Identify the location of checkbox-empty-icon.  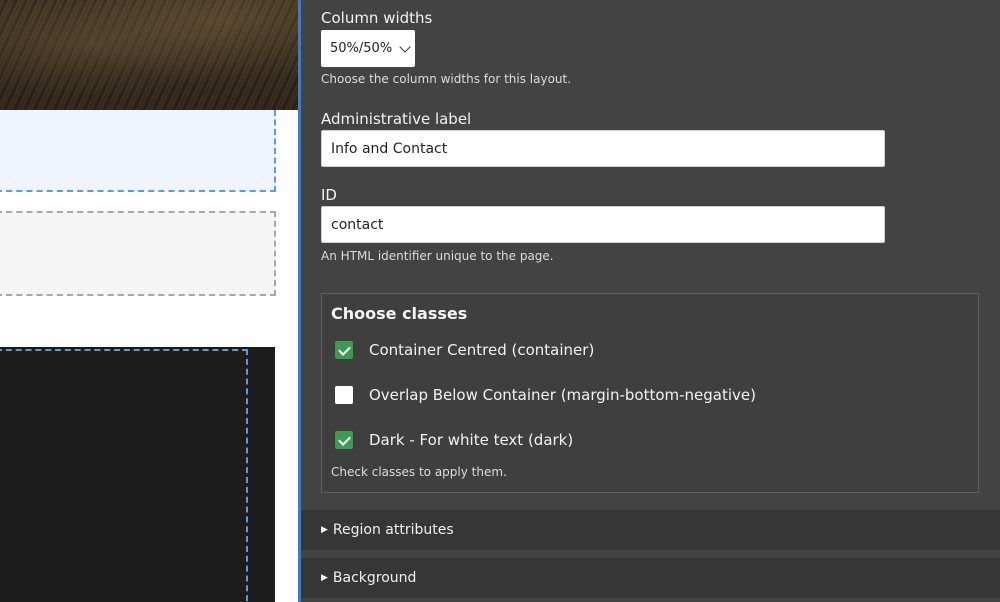
(344, 395).